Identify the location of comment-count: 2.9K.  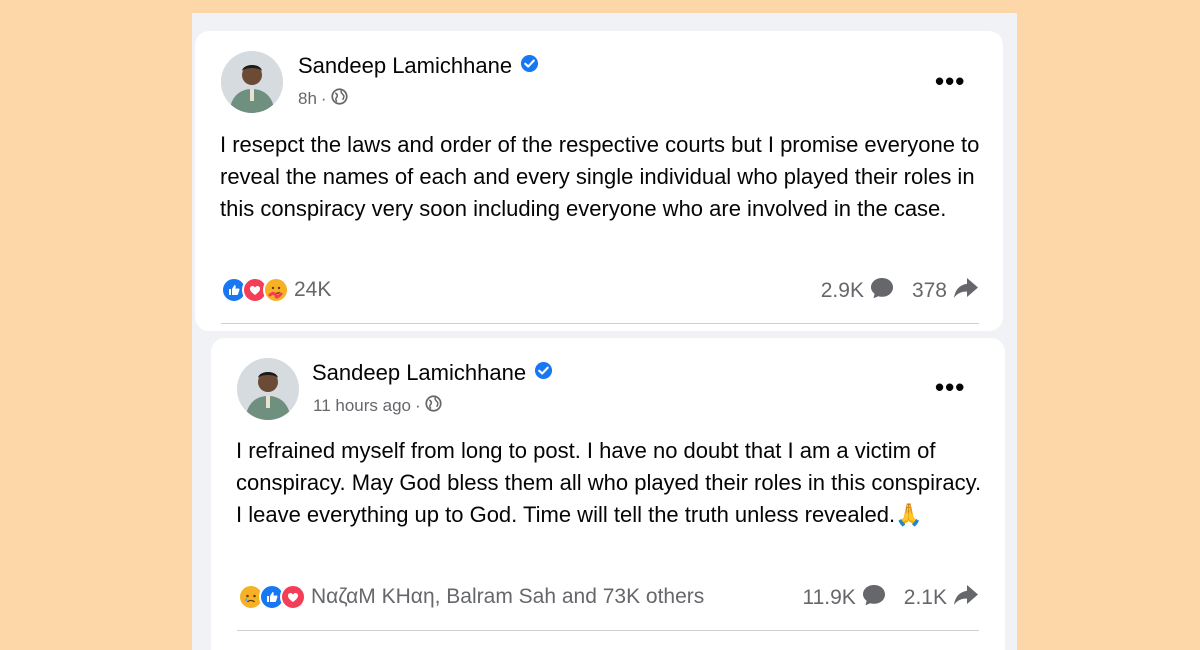
(857, 291).